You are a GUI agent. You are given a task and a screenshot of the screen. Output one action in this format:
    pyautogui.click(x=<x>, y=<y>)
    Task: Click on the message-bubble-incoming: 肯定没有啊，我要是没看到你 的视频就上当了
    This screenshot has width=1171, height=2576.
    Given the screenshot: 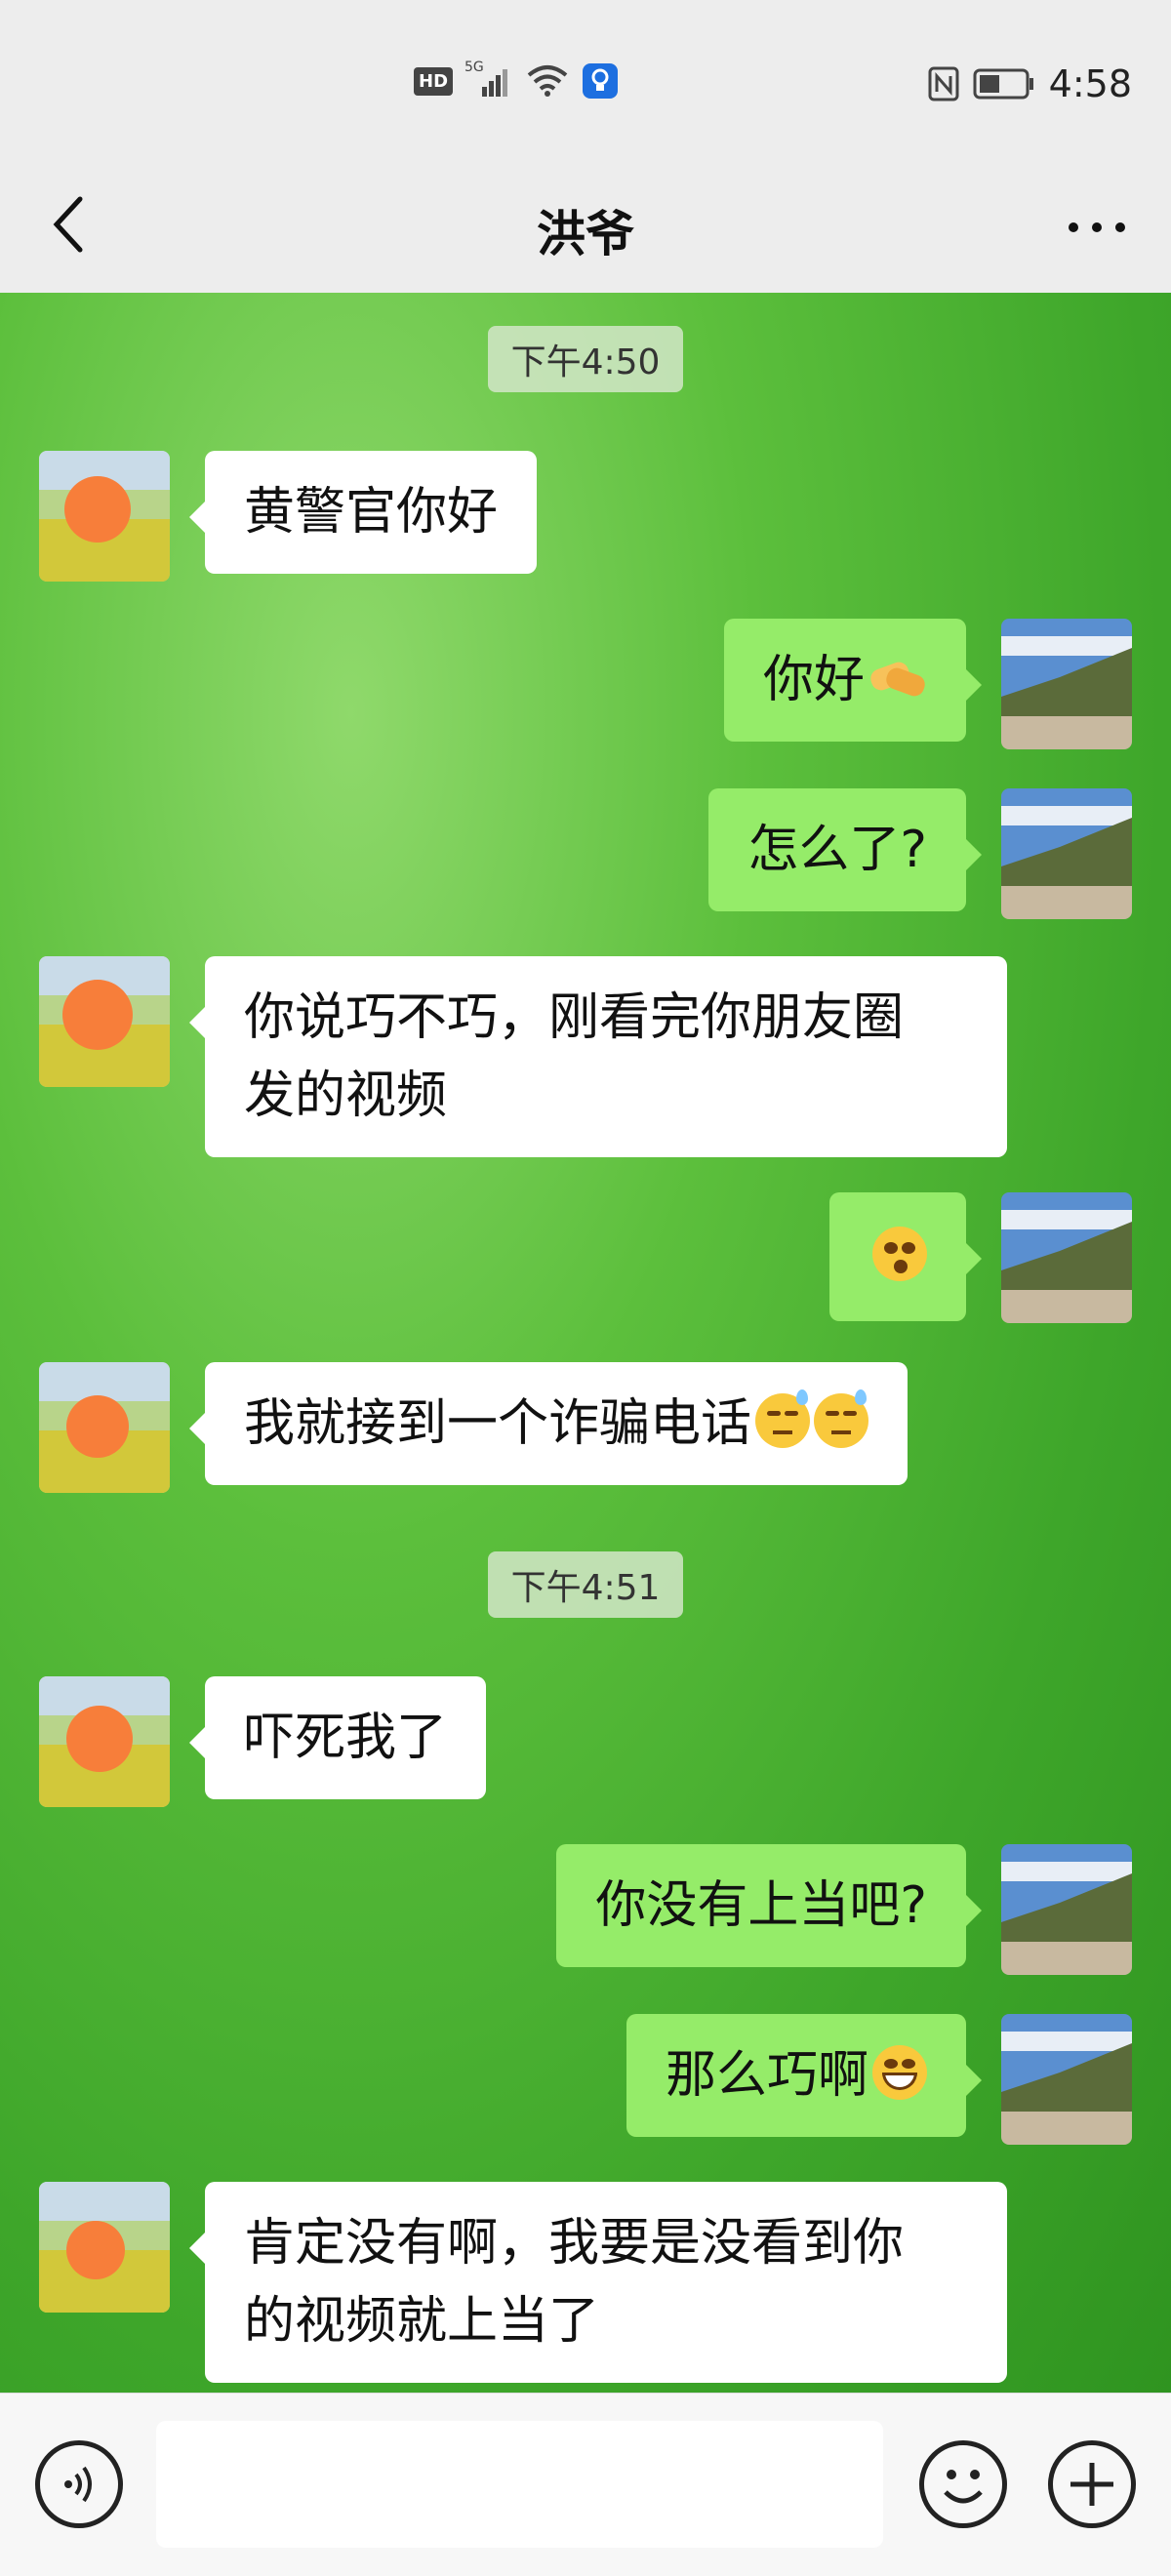 What is the action you would take?
    pyautogui.click(x=598, y=2282)
    